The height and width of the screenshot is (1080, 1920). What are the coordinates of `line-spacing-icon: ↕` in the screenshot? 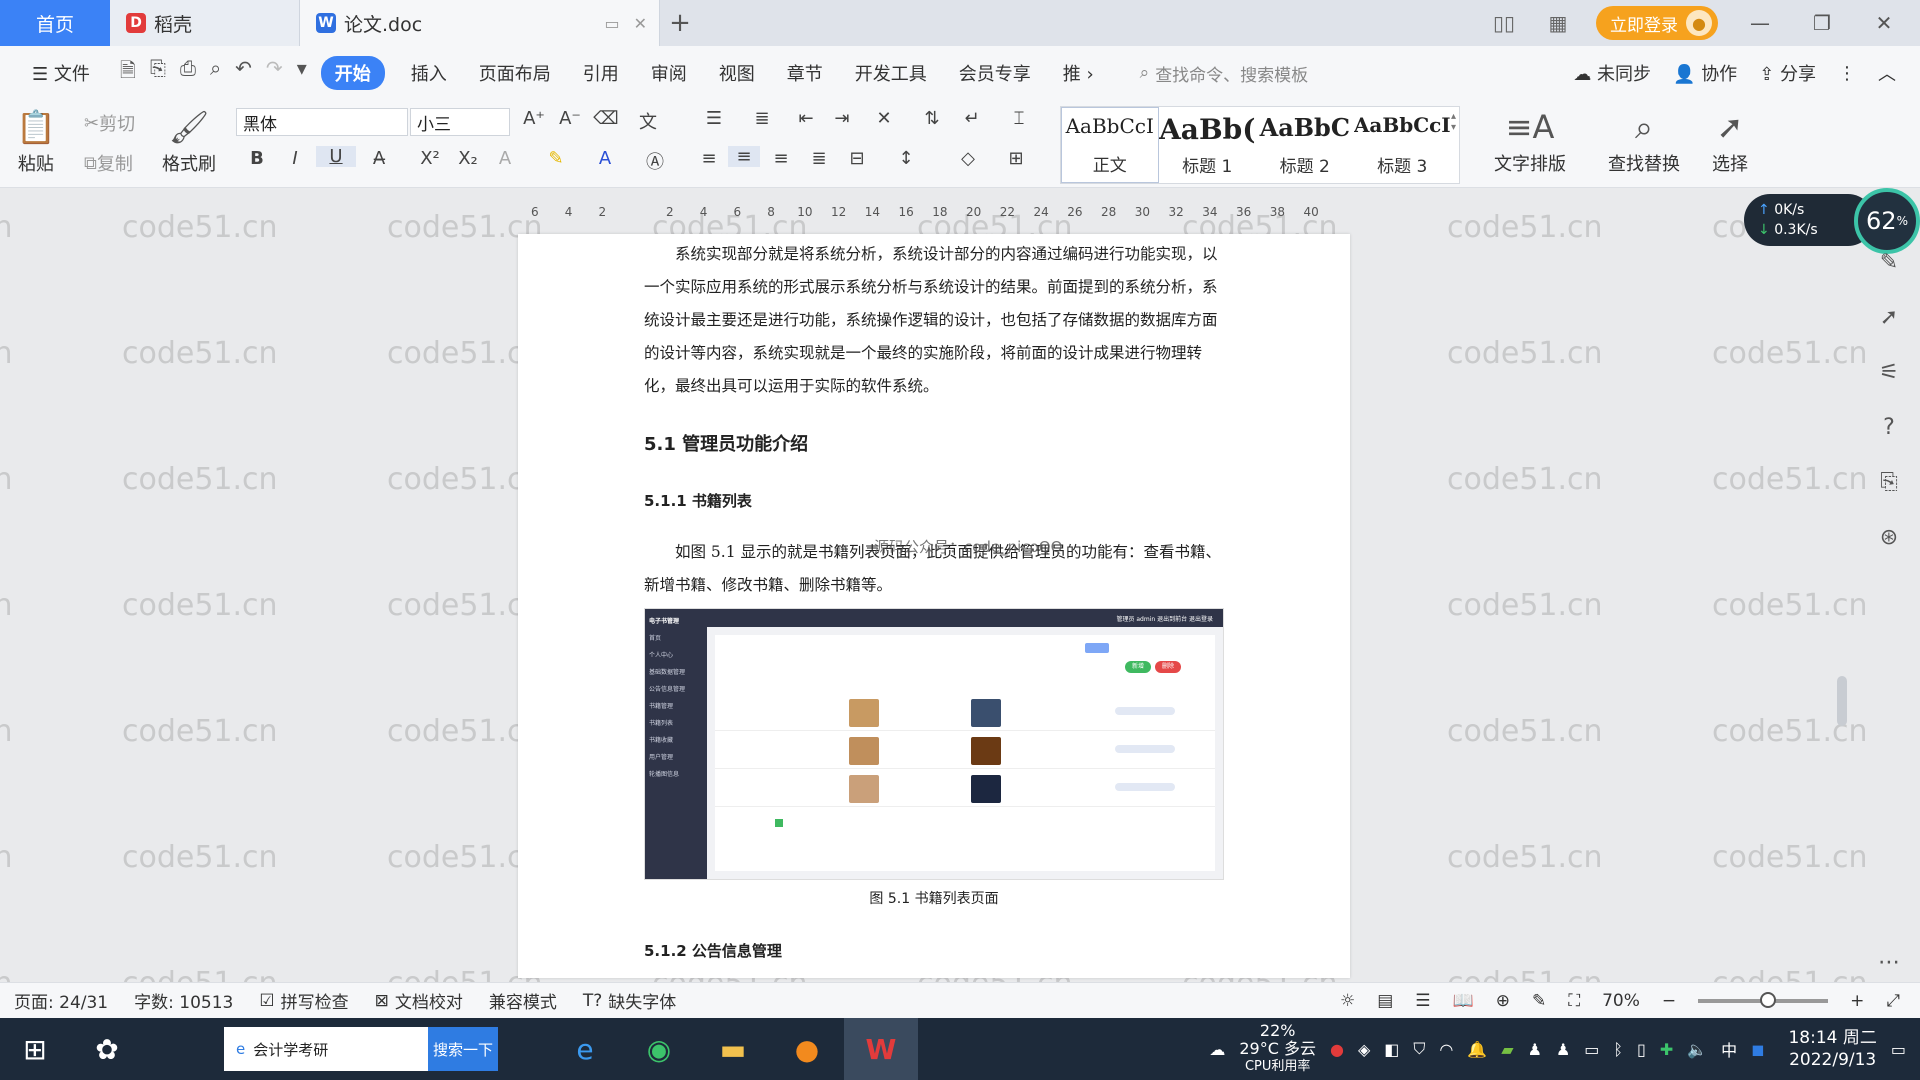 It's located at (906, 158).